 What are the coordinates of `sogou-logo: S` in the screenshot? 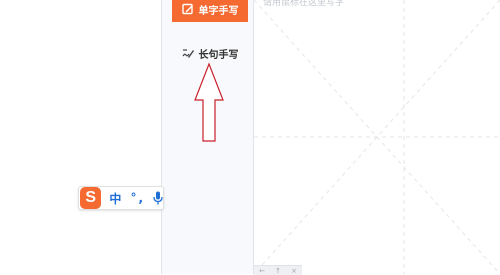 It's located at (91, 198).